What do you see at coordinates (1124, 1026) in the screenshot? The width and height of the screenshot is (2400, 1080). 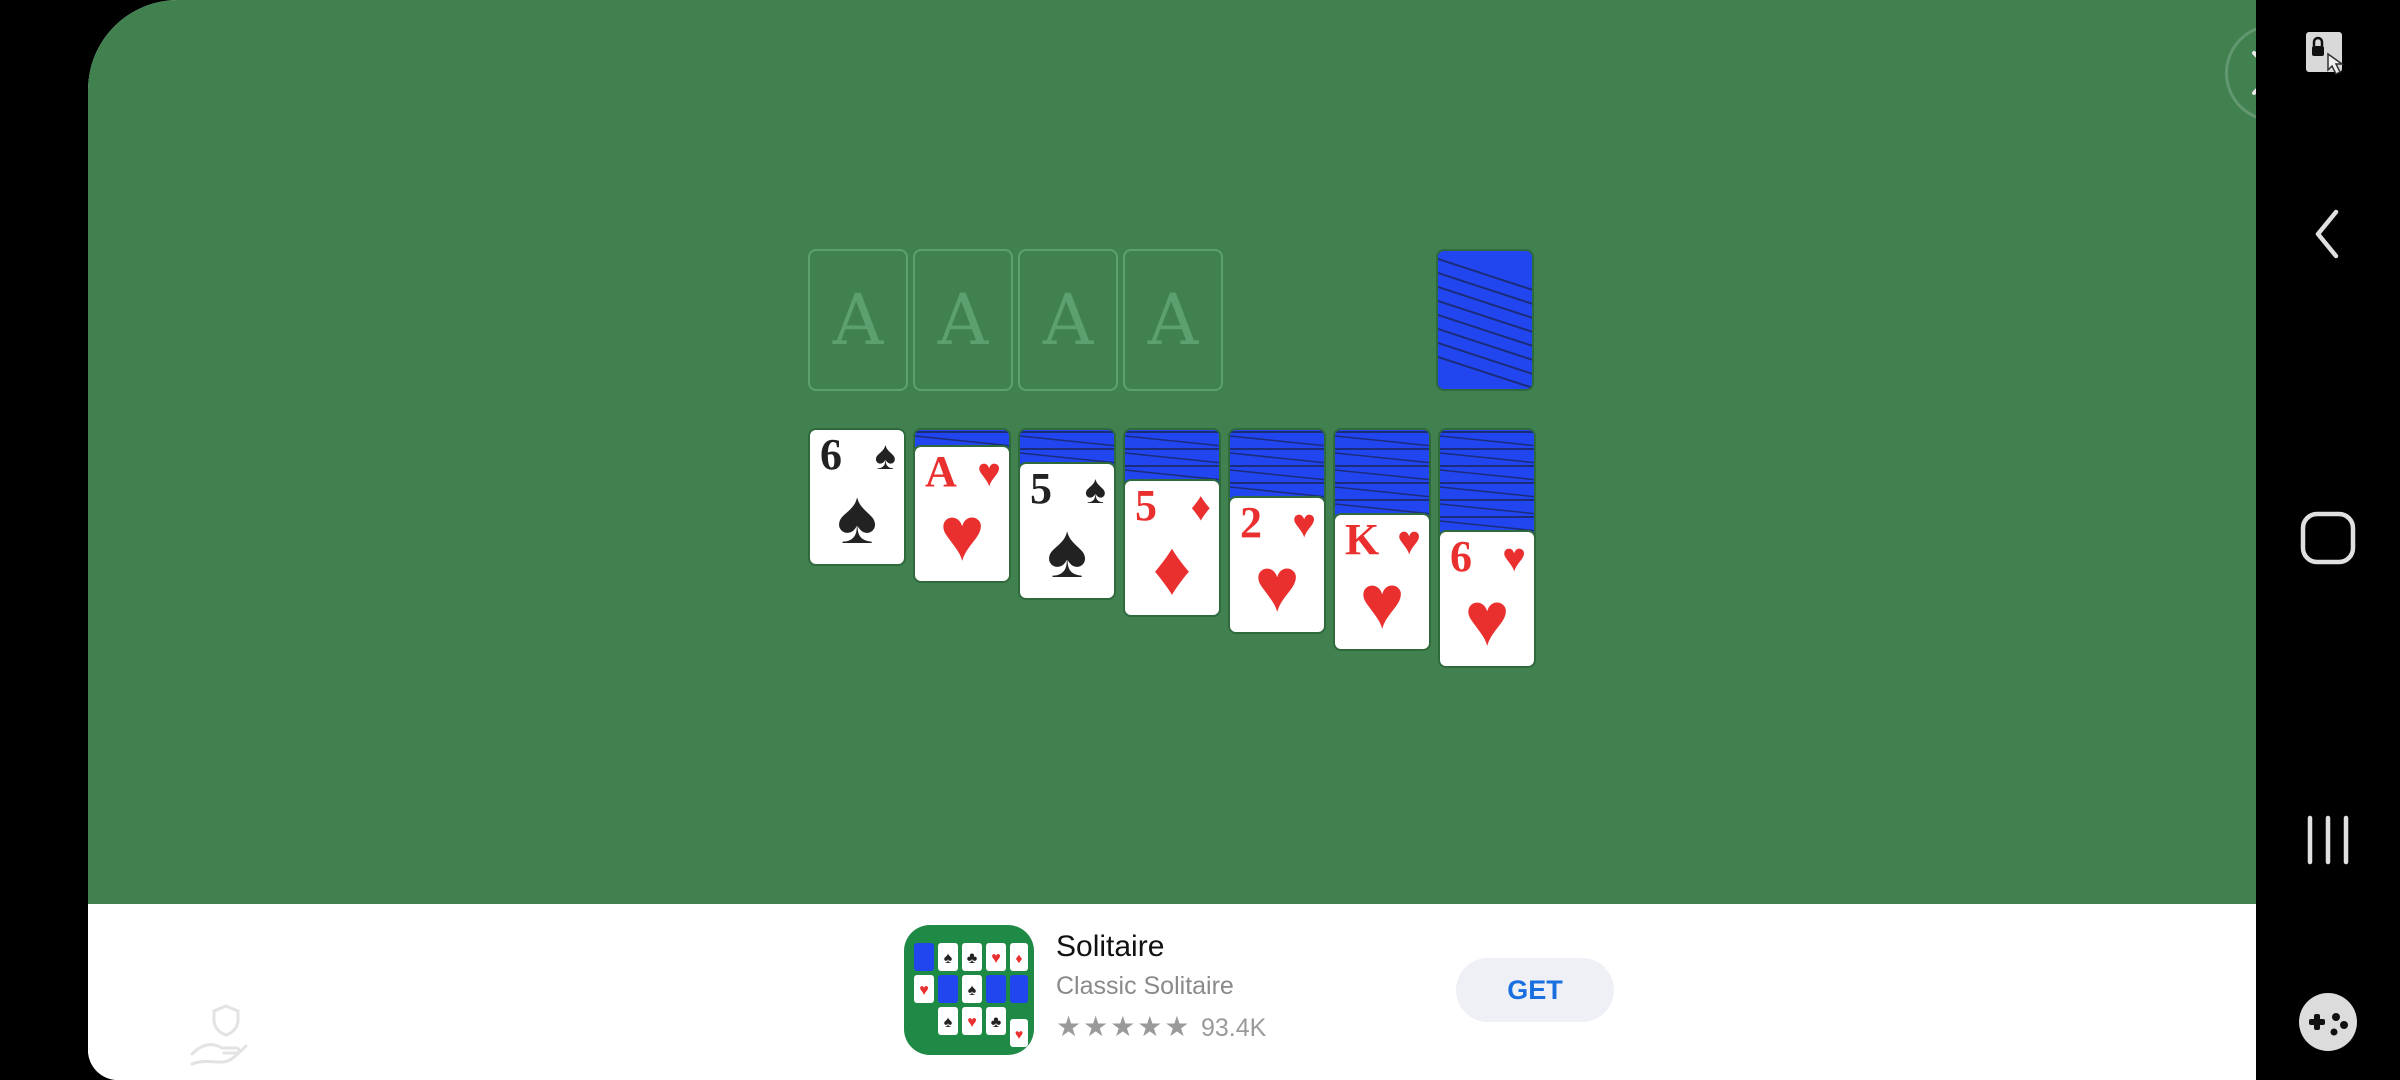 I see `rating-stars: ★★★★★` at bounding box center [1124, 1026].